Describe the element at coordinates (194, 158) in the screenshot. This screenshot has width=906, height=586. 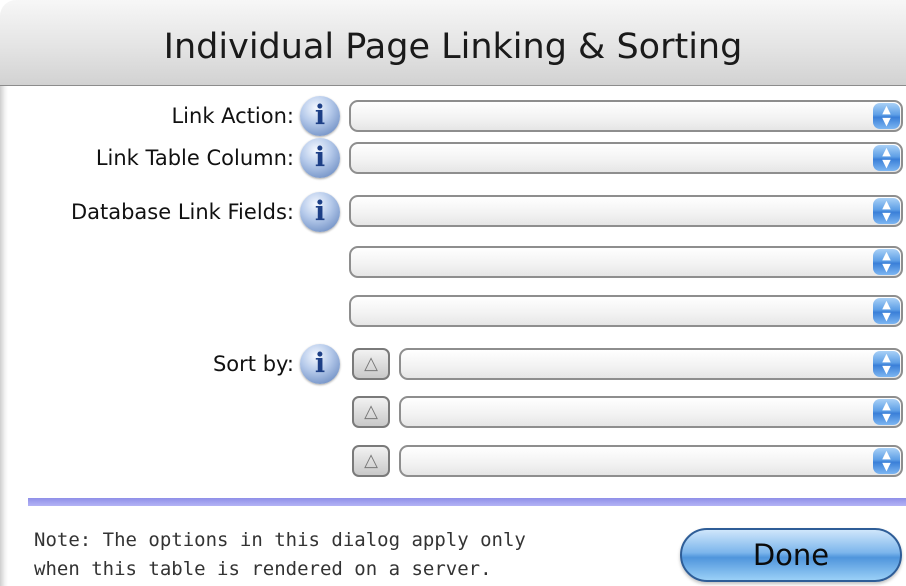
I see `link-table-column-label: Link Table Column:` at that location.